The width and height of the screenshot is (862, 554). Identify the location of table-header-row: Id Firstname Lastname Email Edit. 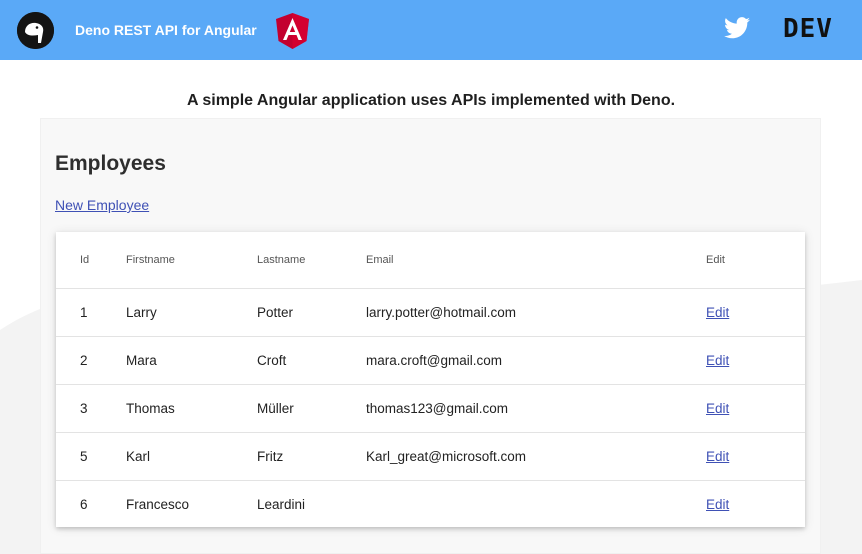
(430, 260).